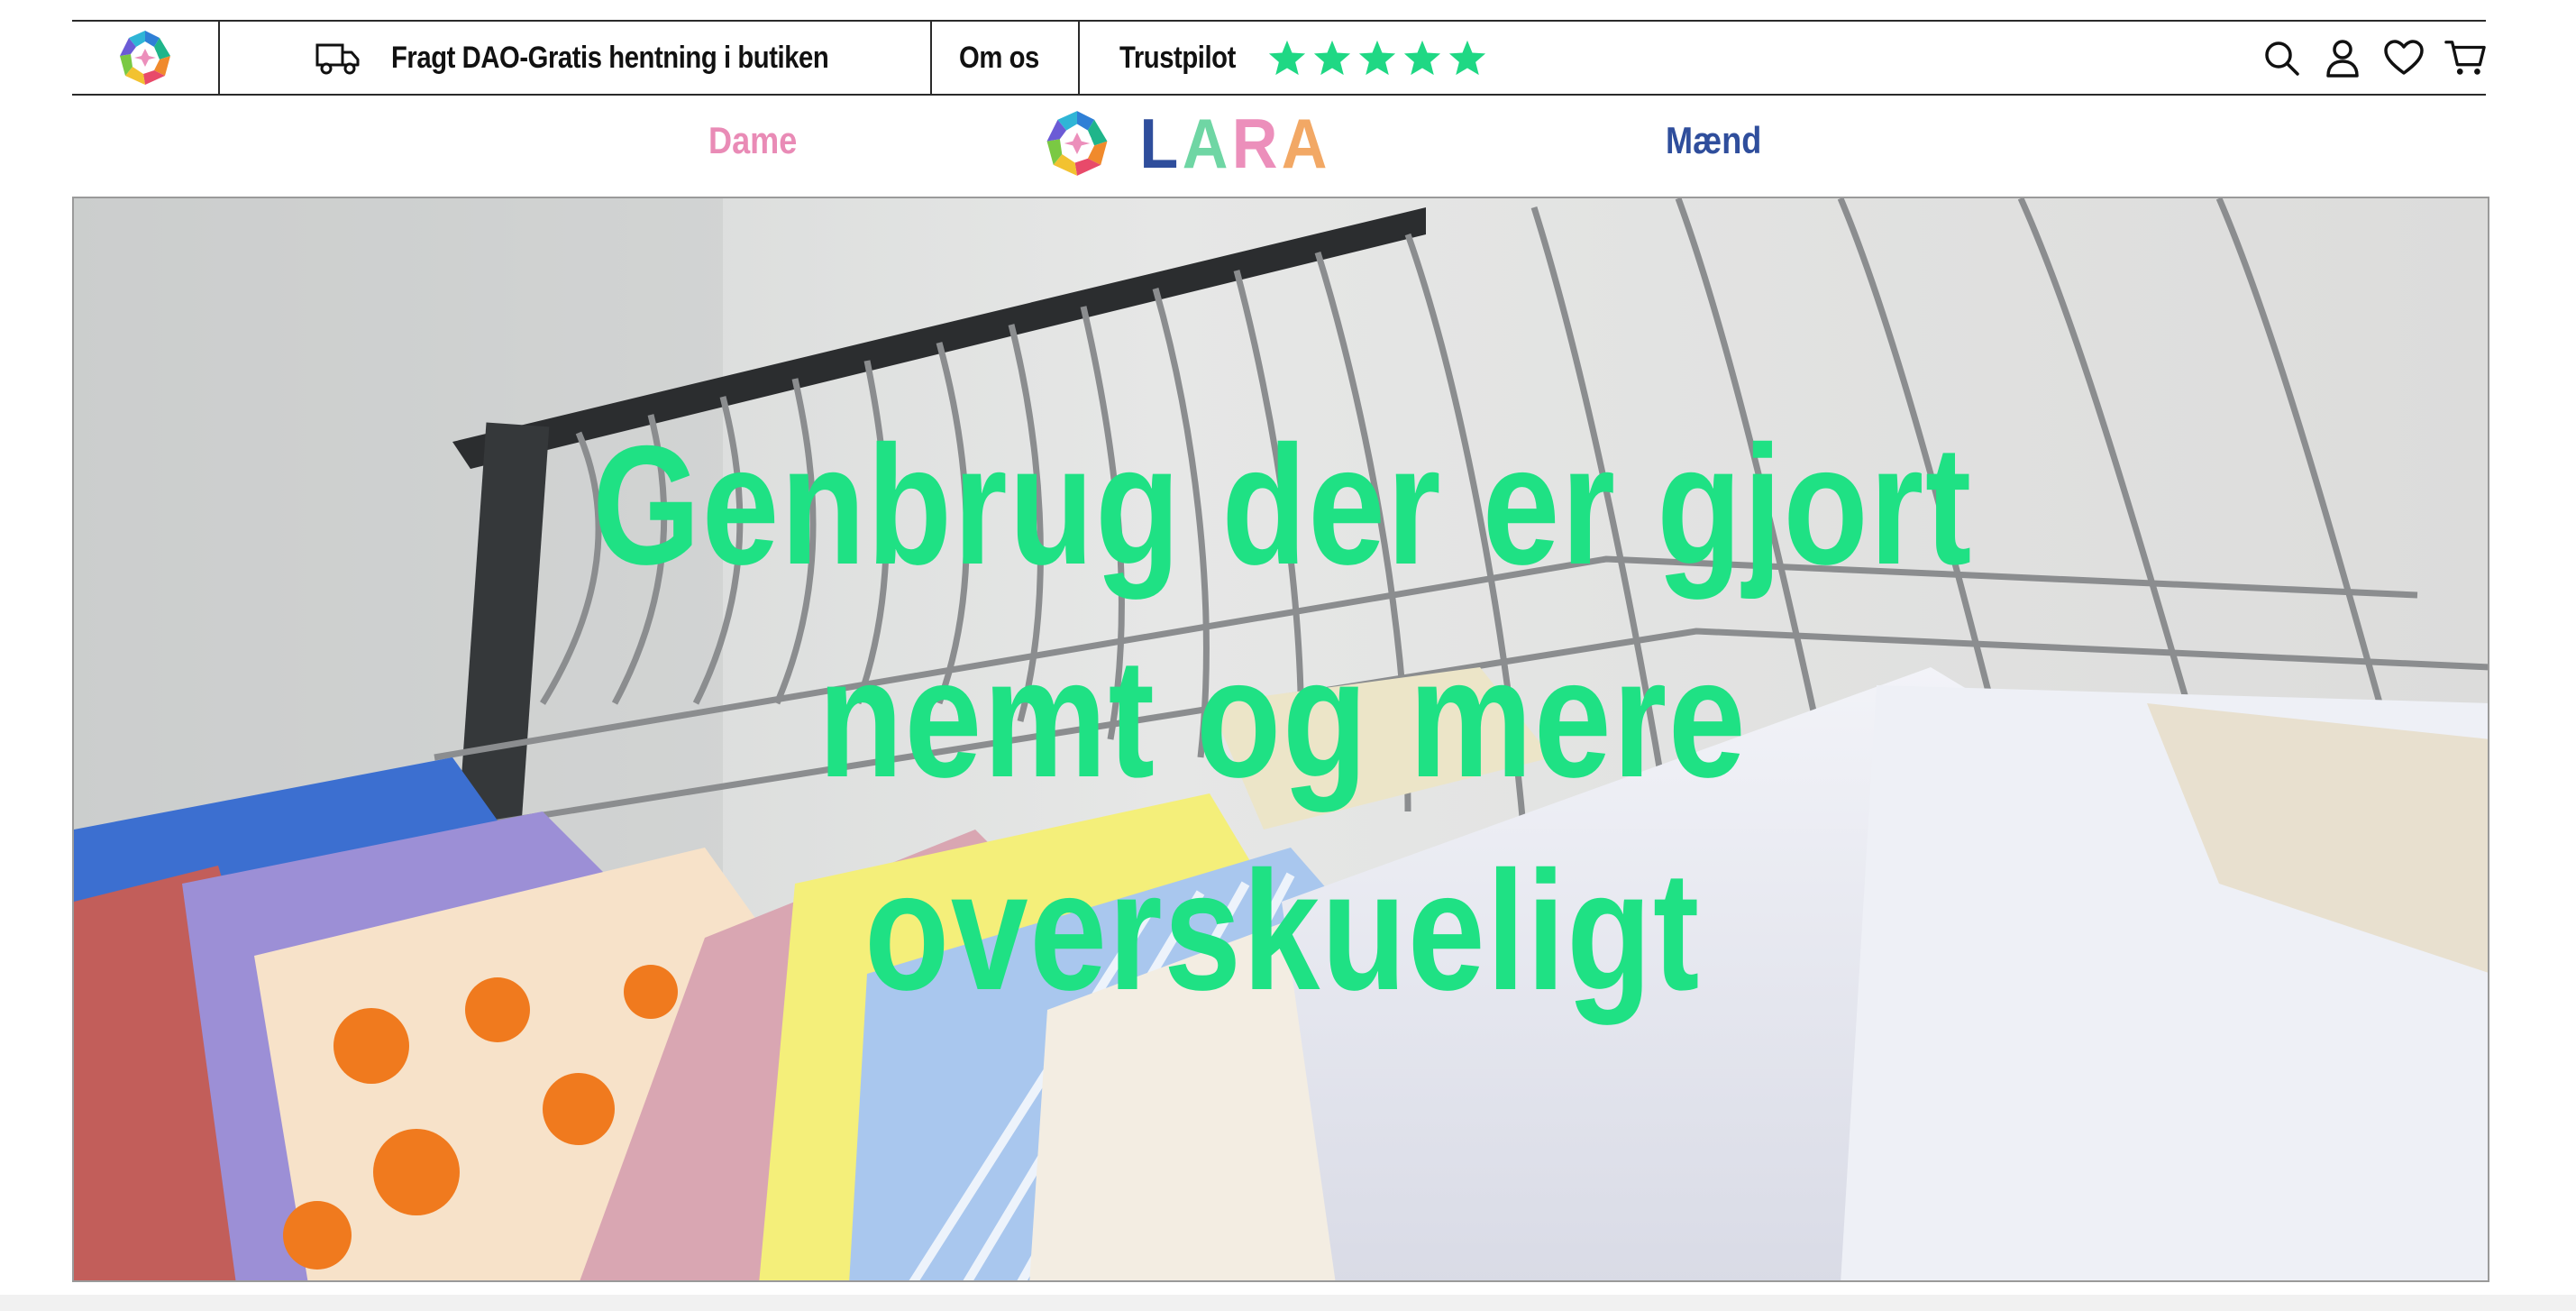  Describe the element at coordinates (1158, 143) in the screenshot. I see `brand-letter-l: L` at that location.